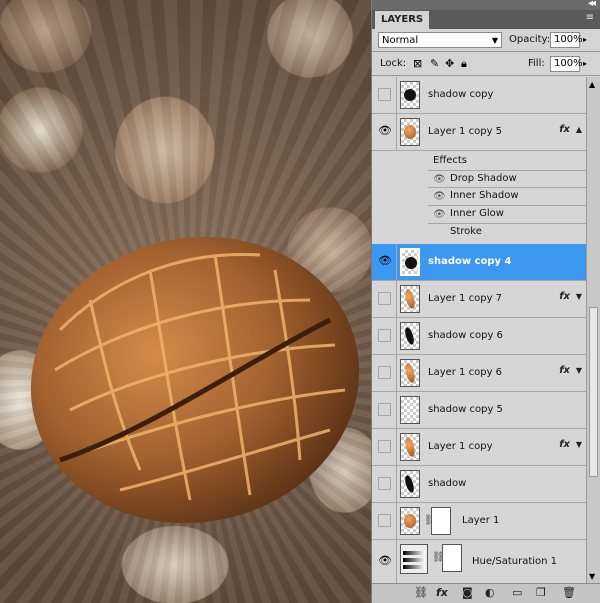 The width and height of the screenshot is (600, 603). What do you see at coordinates (479, 410) in the screenshot?
I see `layer-row: shadow copy 5` at bounding box center [479, 410].